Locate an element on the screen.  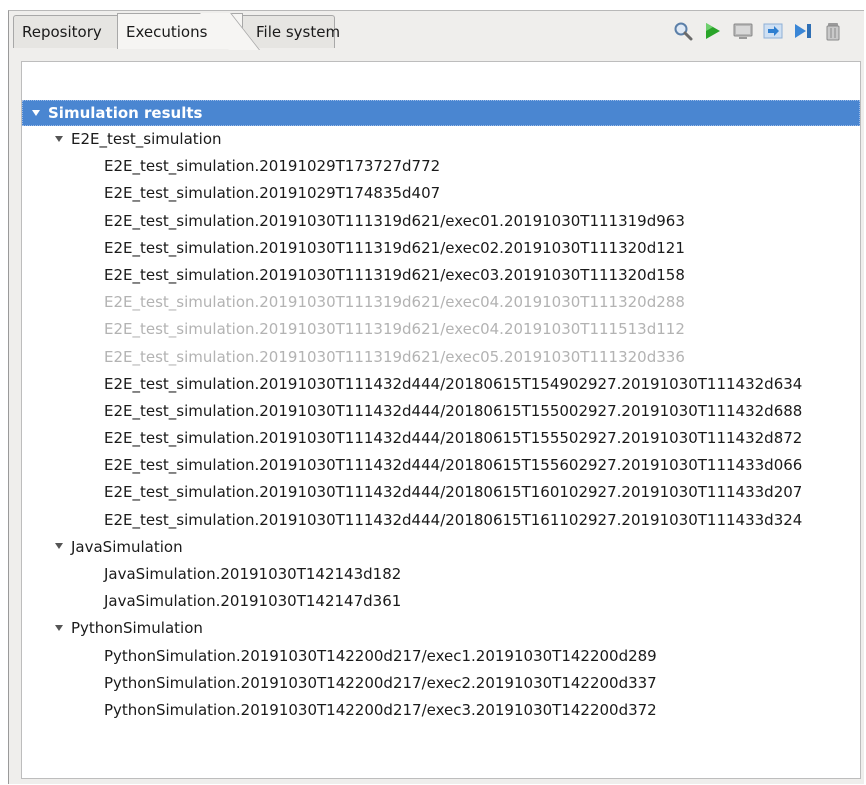
trash-icon is located at coordinates (833, 31).